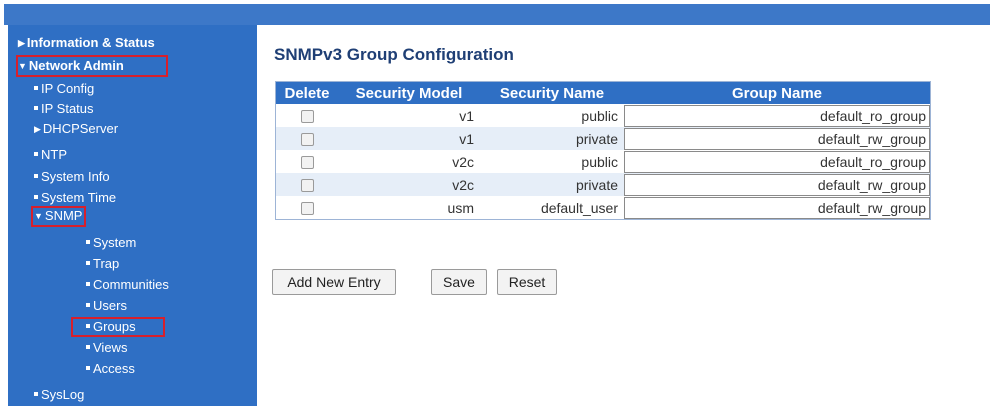  I want to click on column-header-group-name: Group Name, so click(777, 92).